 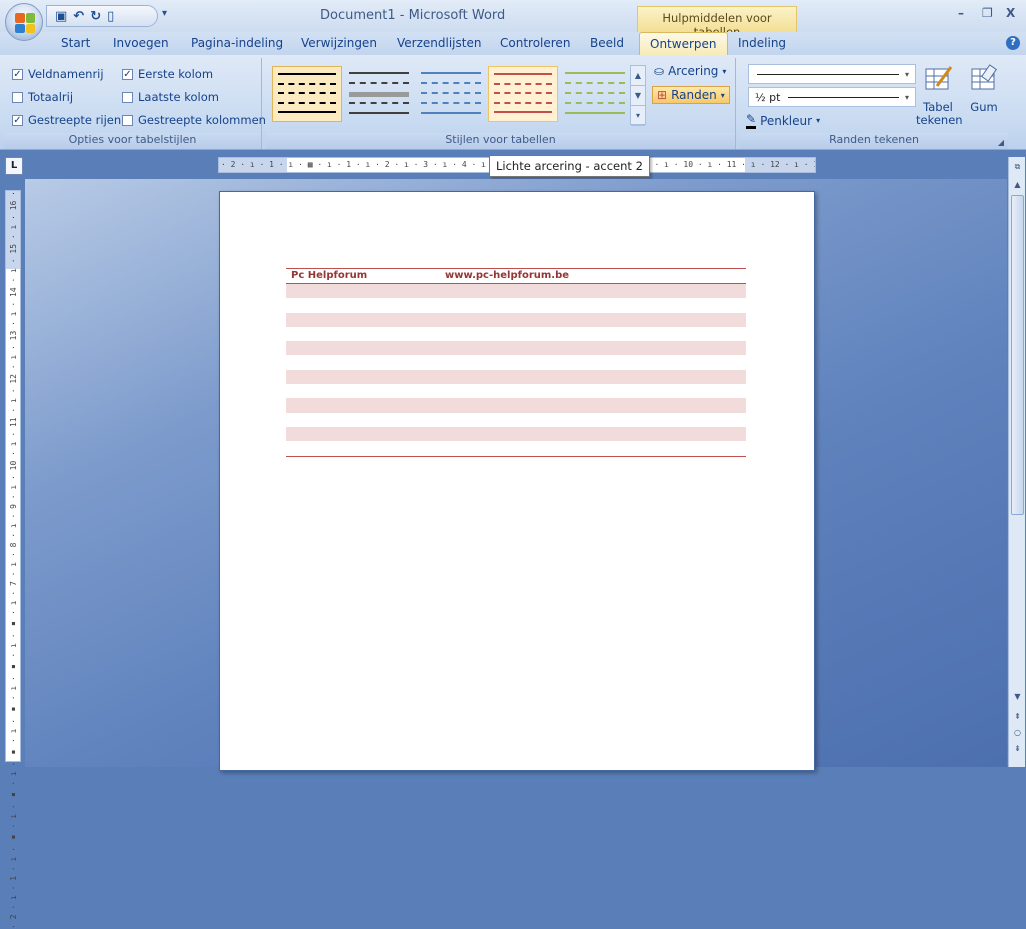 I want to click on tab-controleren: Controleren, so click(x=535, y=43).